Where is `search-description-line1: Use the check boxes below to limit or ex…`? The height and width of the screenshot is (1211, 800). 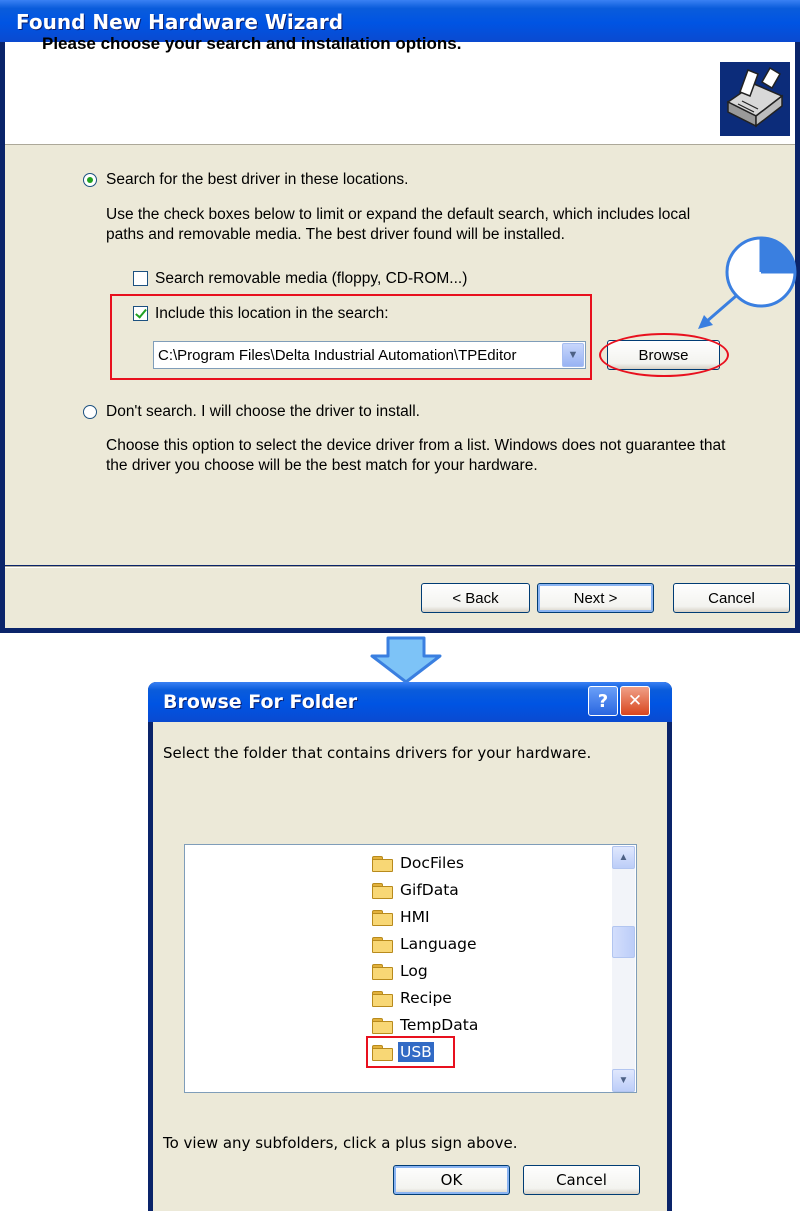
search-description-line1: Use the check boxes below to limit or ex… is located at coordinates (398, 214).